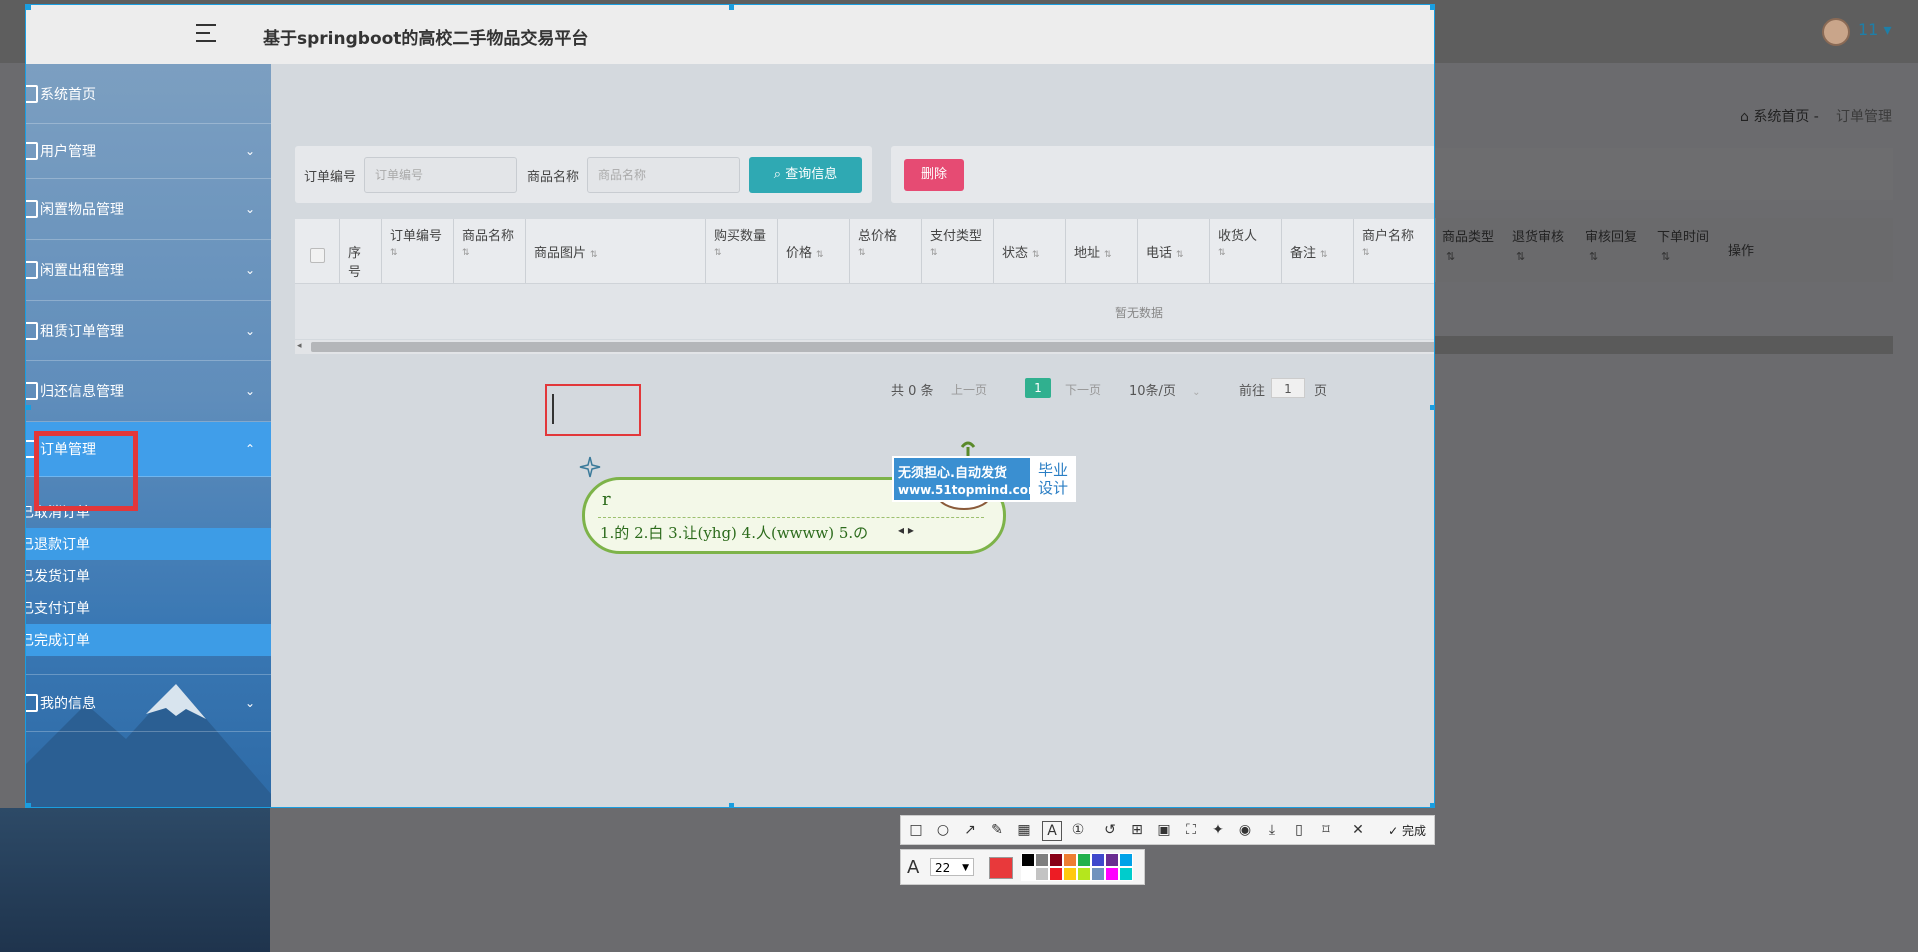 This screenshot has width=1918, height=952. What do you see at coordinates (1664, 345) in the screenshot?
I see `scrollbar-track` at bounding box center [1664, 345].